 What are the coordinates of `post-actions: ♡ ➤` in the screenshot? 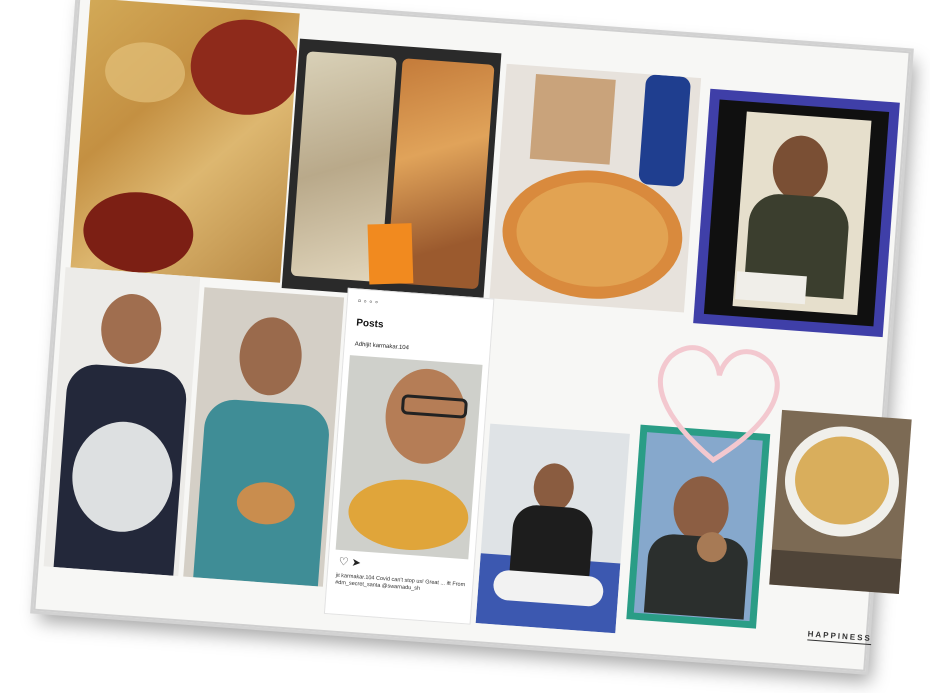 It's located at (349, 562).